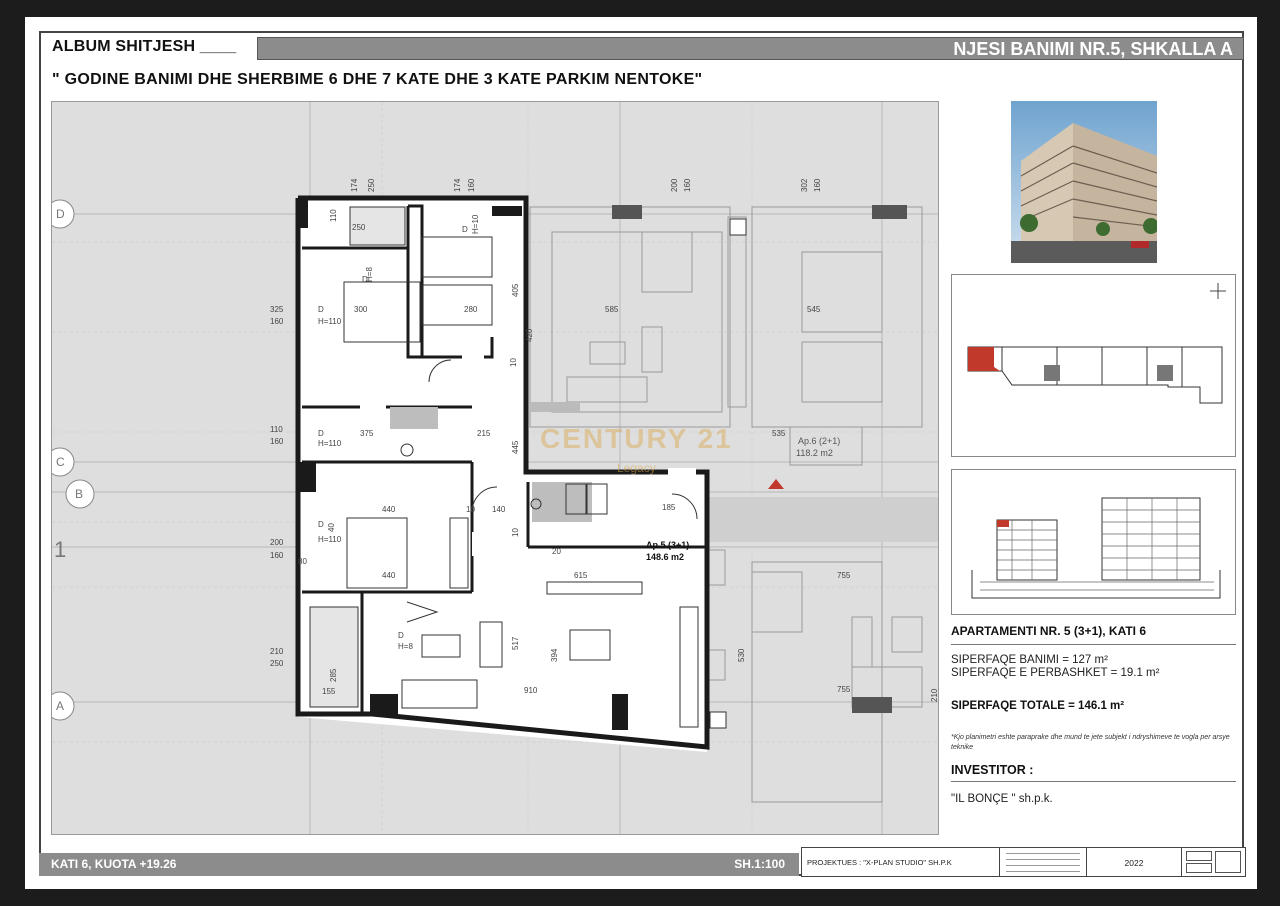 This screenshot has height=906, width=1280. What do you see at coordinates (804, 185) in the screenshot?
I see `svg-text: 302` at bounding box center [804, 185].